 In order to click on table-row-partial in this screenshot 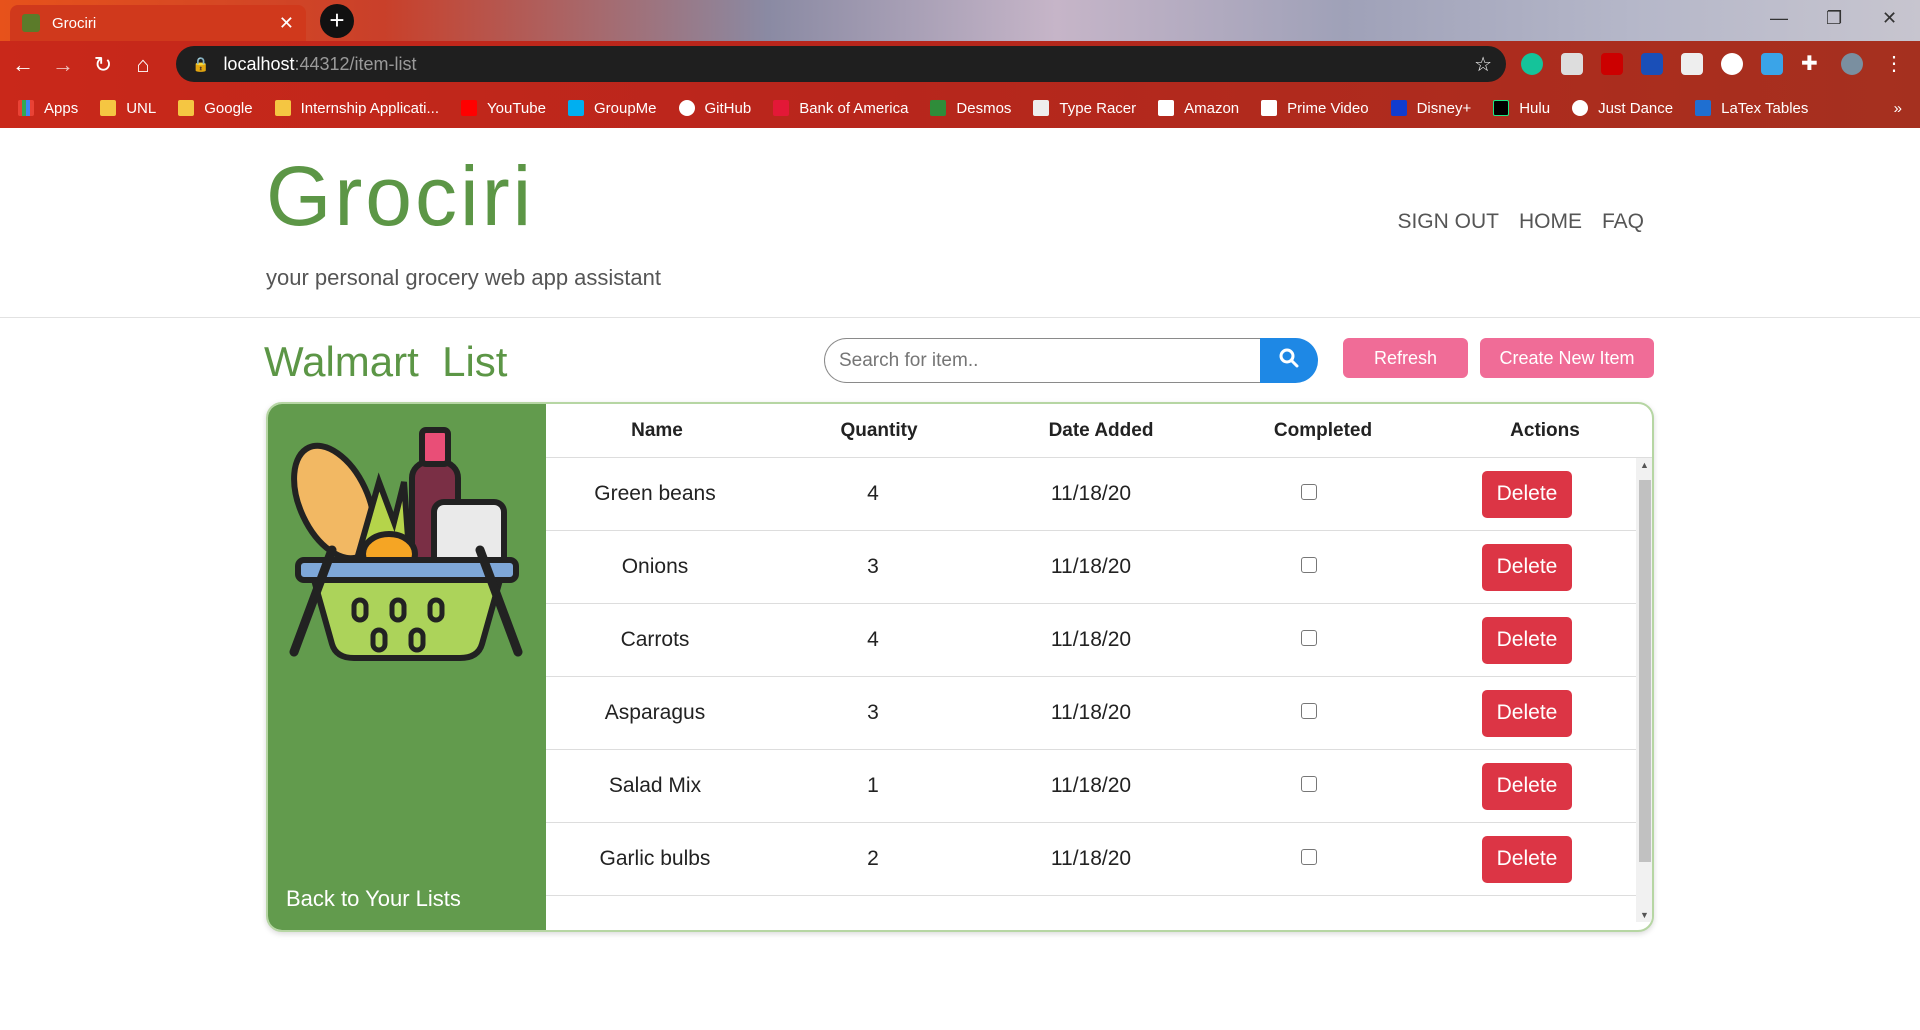, I will do `click(1091, 909)`.